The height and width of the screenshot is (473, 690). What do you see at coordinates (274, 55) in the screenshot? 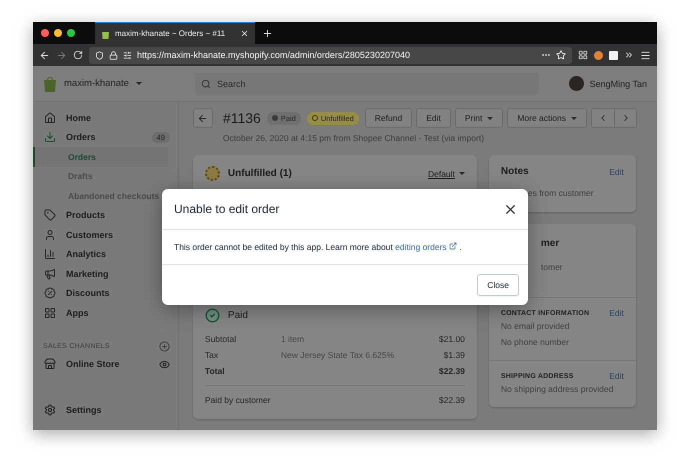
I see `url-text: https://maxim-khanate.myshopify.com/admin/orders/2805230207040` at bounding box center [274, 55].